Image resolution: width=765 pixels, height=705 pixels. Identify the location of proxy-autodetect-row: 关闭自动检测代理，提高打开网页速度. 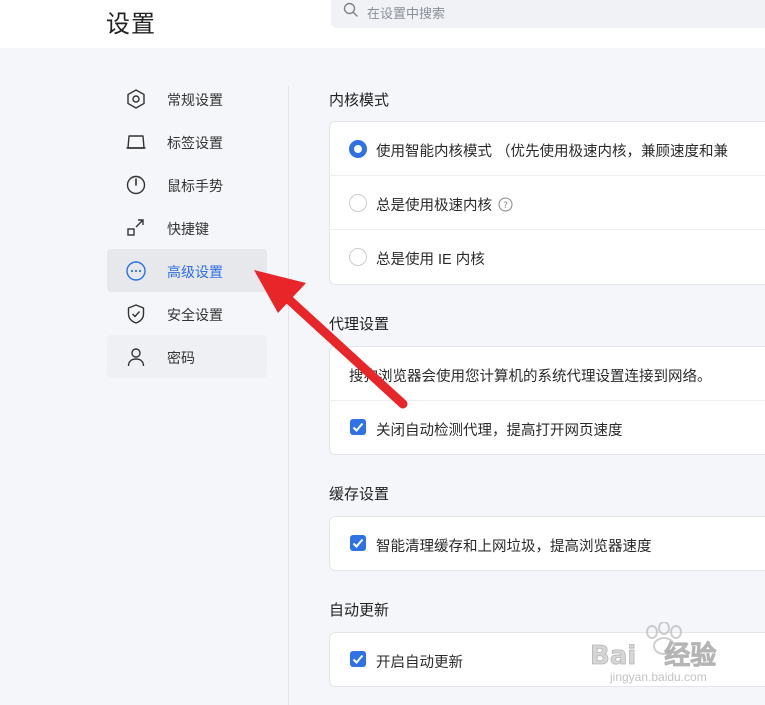
(547, 428).